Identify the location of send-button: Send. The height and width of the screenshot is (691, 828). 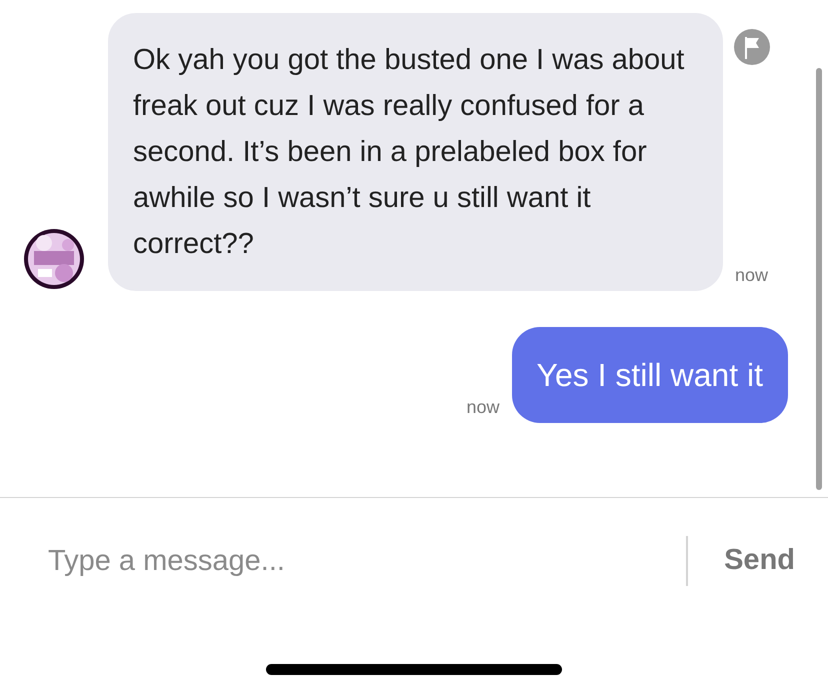
(759, 561).